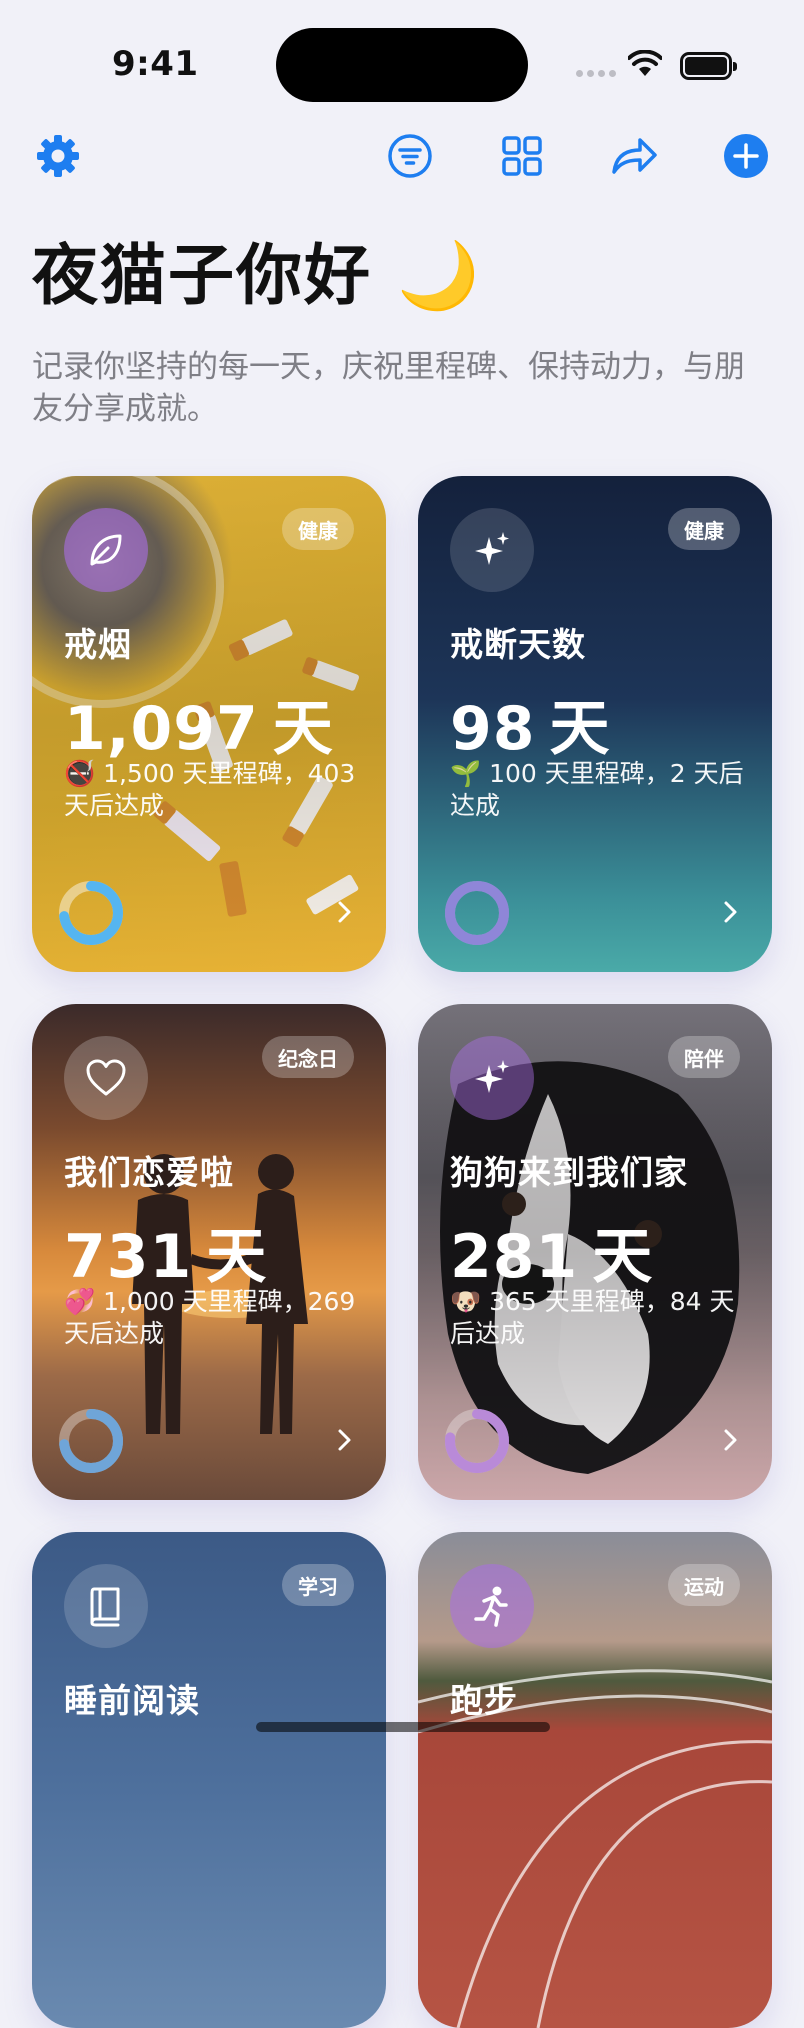  I want to click on day-count: 1,097 天, so click(199, 723).